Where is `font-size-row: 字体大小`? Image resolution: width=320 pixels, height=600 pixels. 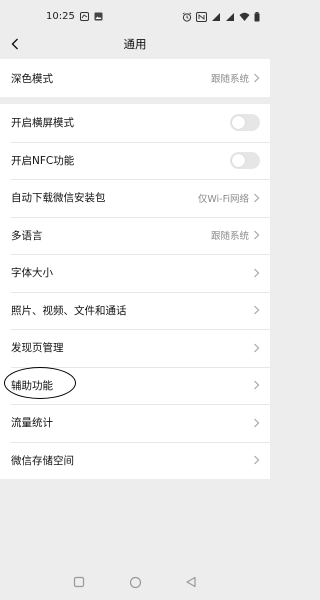 font-size-row: 字体大小 is located at coordinates (135, 273).